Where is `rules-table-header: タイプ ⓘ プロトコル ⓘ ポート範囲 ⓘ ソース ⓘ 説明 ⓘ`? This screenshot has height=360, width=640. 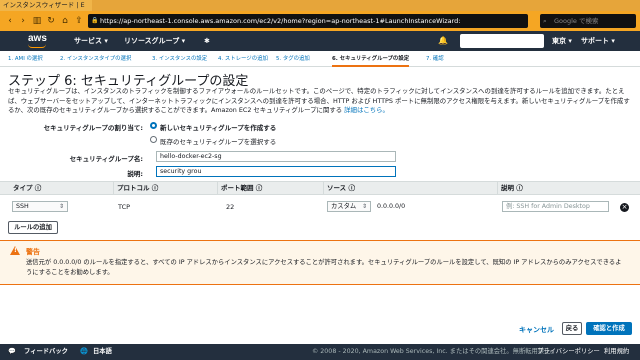
rules-table-header: タイプ ⓘ プロトコル ⓘ ポート範囲 ⓘ ソース ⓘ 説明 ⓘ is located at coordinates (320, 188).